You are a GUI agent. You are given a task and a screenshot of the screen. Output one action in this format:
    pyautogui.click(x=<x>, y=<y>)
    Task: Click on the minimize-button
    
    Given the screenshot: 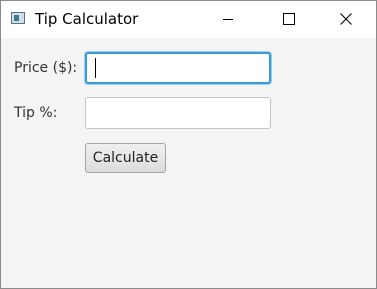 What is the action you would take?
    pyautogui.click(x=229, y=19)
    